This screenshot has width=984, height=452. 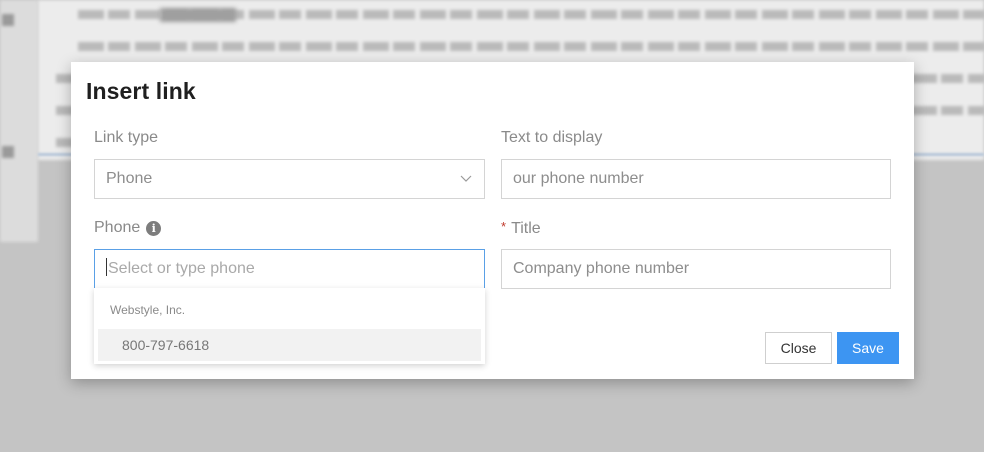 What do you see at coordinates (148, 310) in the screenshot?
I see `dropdown-group-label: Webstyle, Inc.` at bounding box center [148, 310].